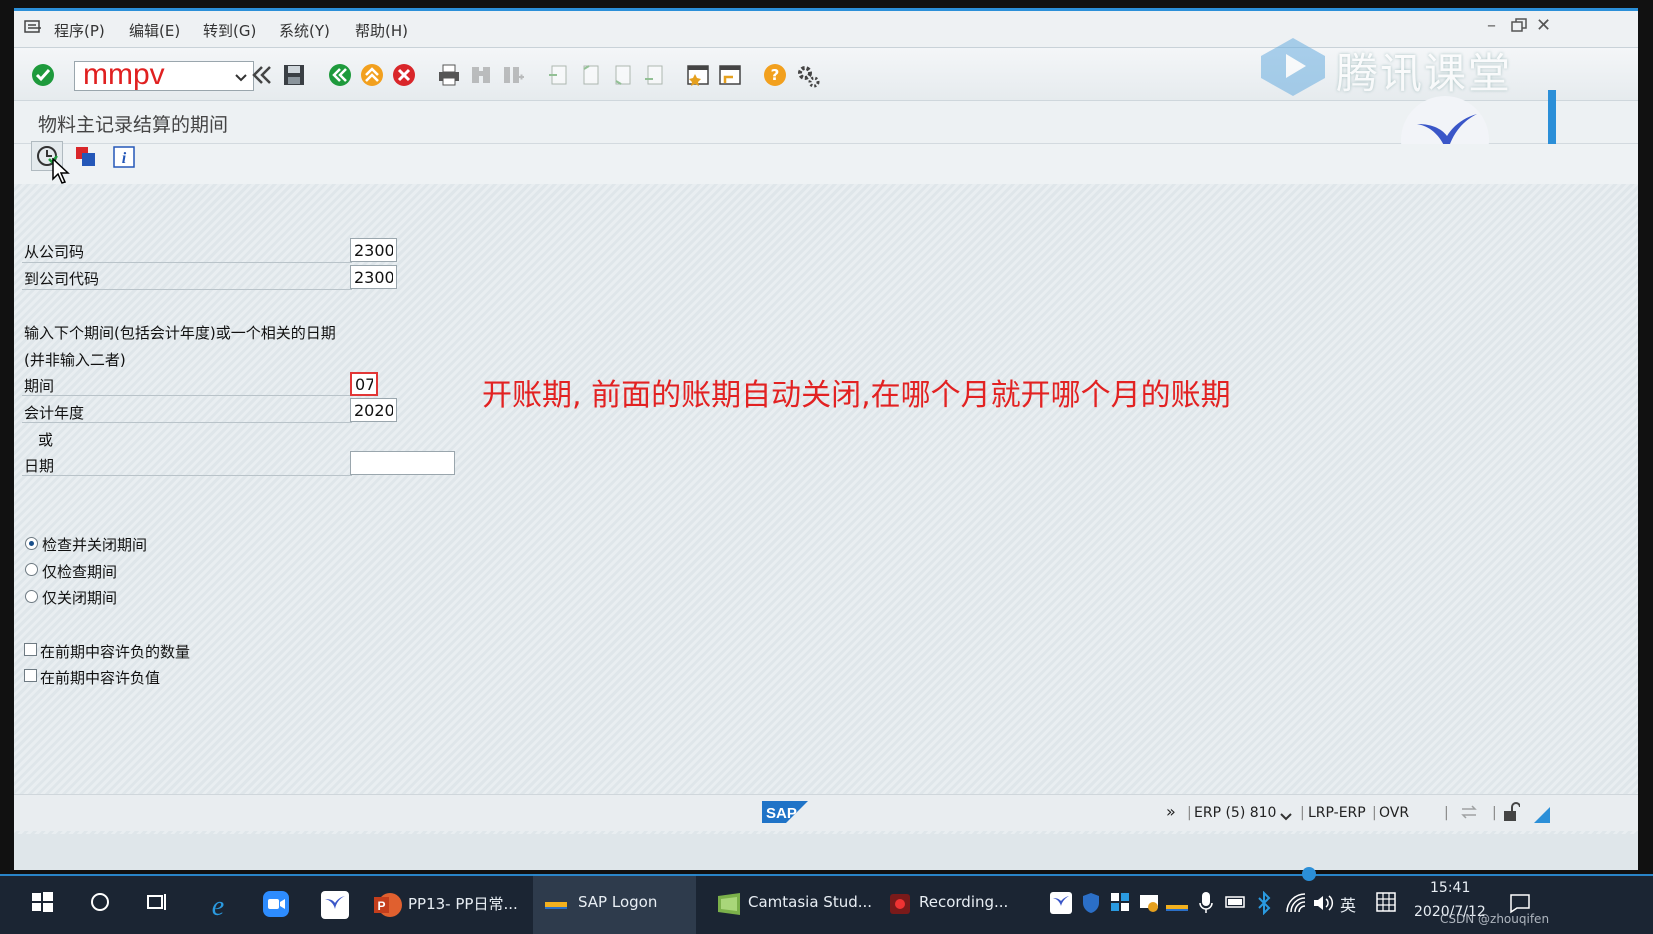  What do you see at coordinates (31, 543) in the screenshot?
I see `radio-check-and-close` at bounding box center [31, 543].